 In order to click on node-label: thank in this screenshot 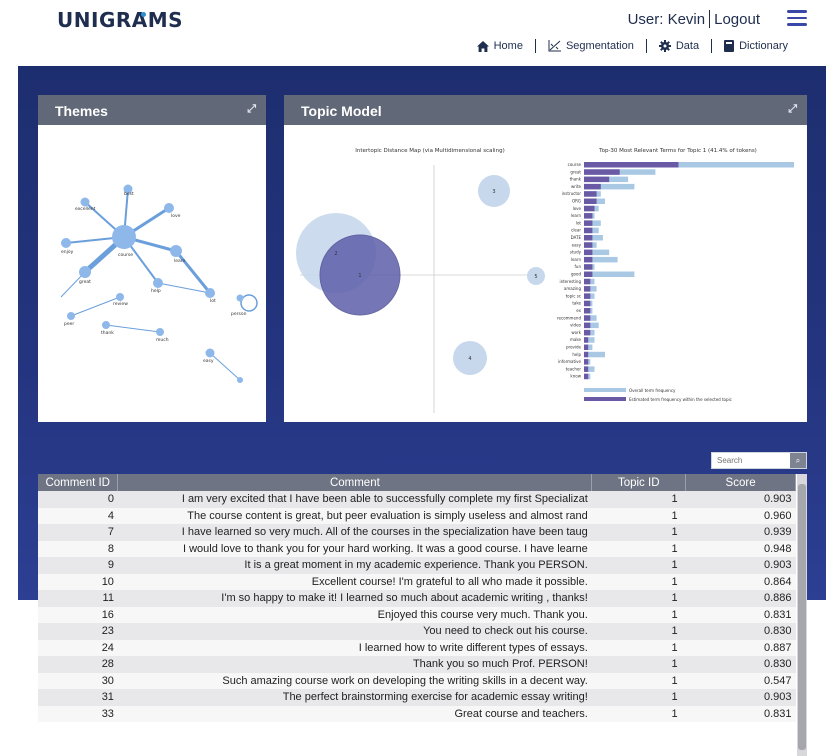, I will do `click(107, 333)`.